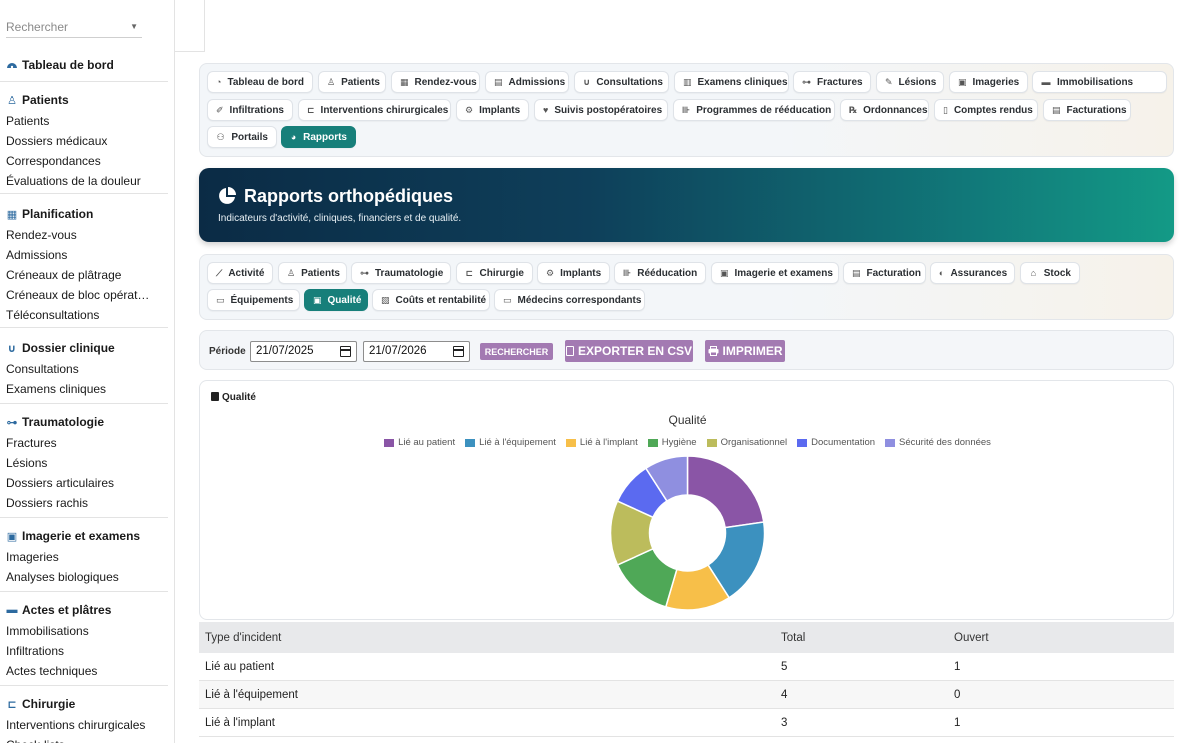  What do you see at coordinates (84, 725) in the screenshot?
I see `sidebar-item: Interventions chirurgicales` at bounding box center [84, 725].